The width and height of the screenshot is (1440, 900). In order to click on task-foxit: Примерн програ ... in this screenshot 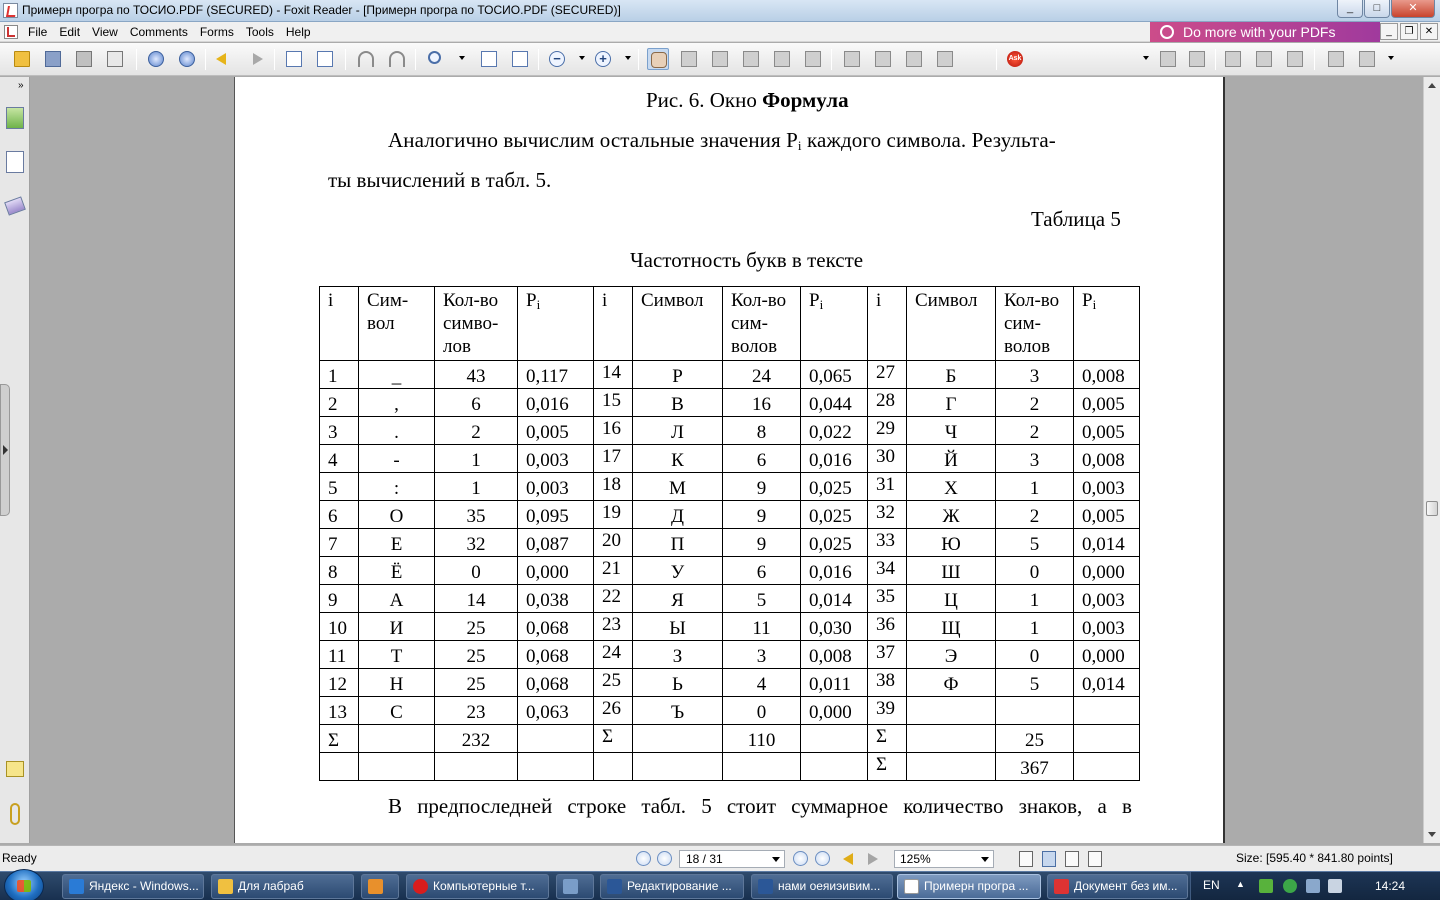, I will do `click(969, 886)`.